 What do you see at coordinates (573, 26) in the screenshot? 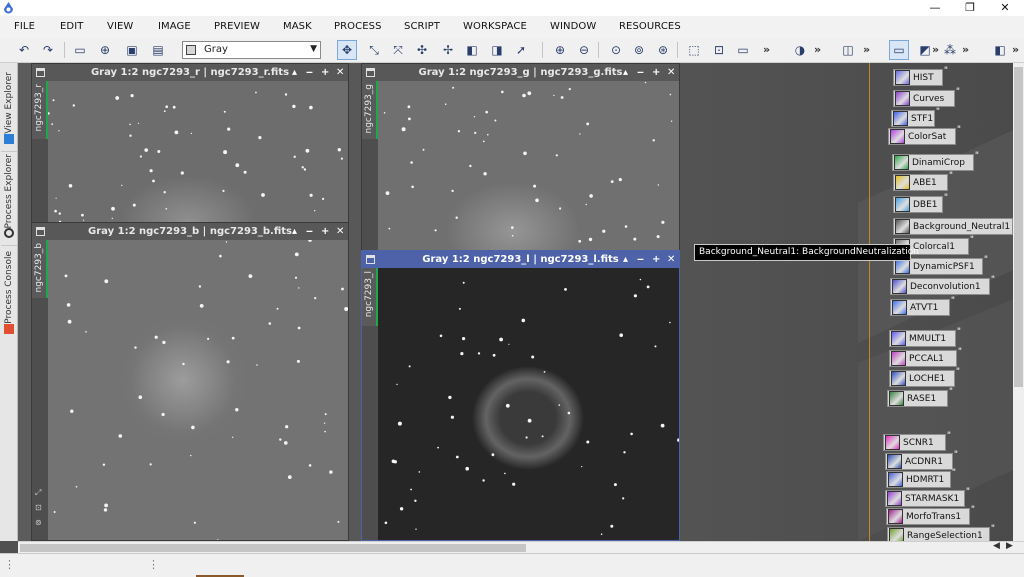
I see `menu-window: WINDOW` at bounding box center [573, 26].